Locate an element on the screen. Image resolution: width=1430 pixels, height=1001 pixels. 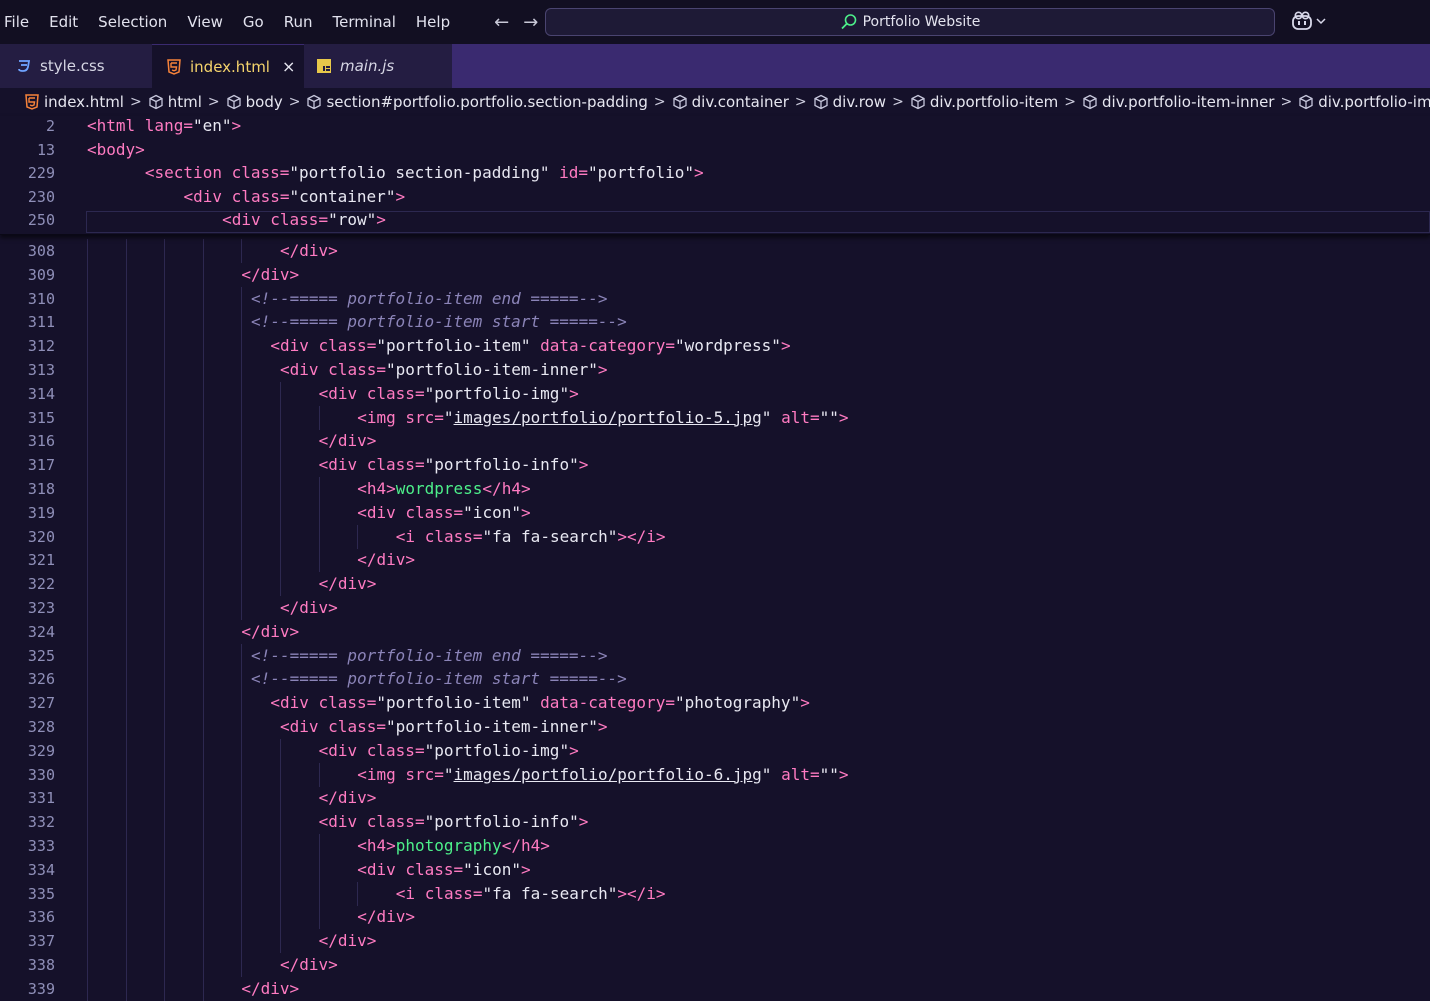
line-number: 13 is located at coordinates (45, 149).